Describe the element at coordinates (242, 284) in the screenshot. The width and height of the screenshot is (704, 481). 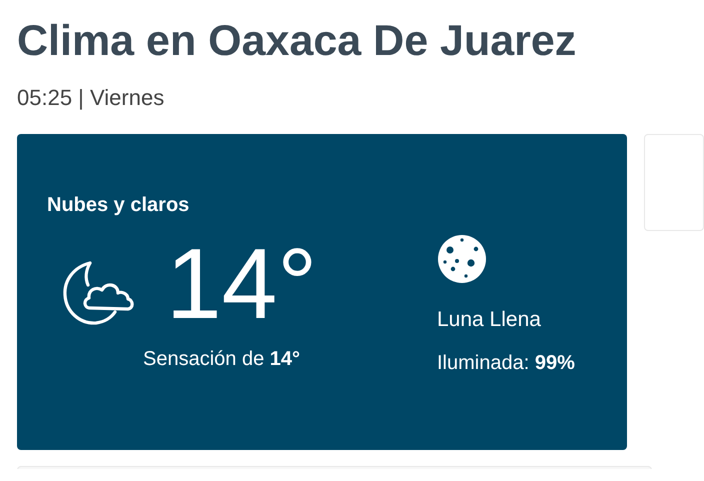
I see `temperature: 14°` at that location.